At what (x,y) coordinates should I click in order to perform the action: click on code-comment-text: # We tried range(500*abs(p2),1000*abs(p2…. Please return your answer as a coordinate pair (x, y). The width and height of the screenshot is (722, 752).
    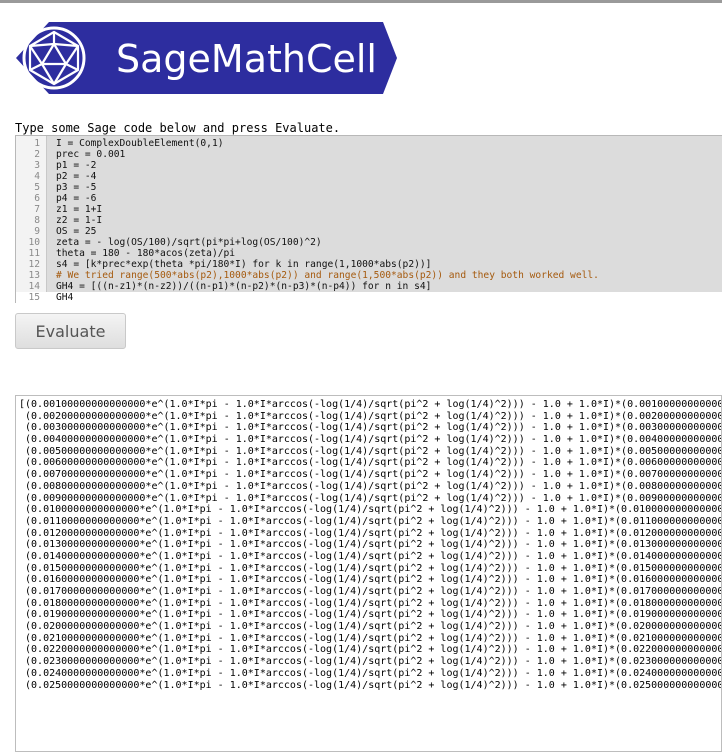
    Looking at the image, I should click on (327, 275).